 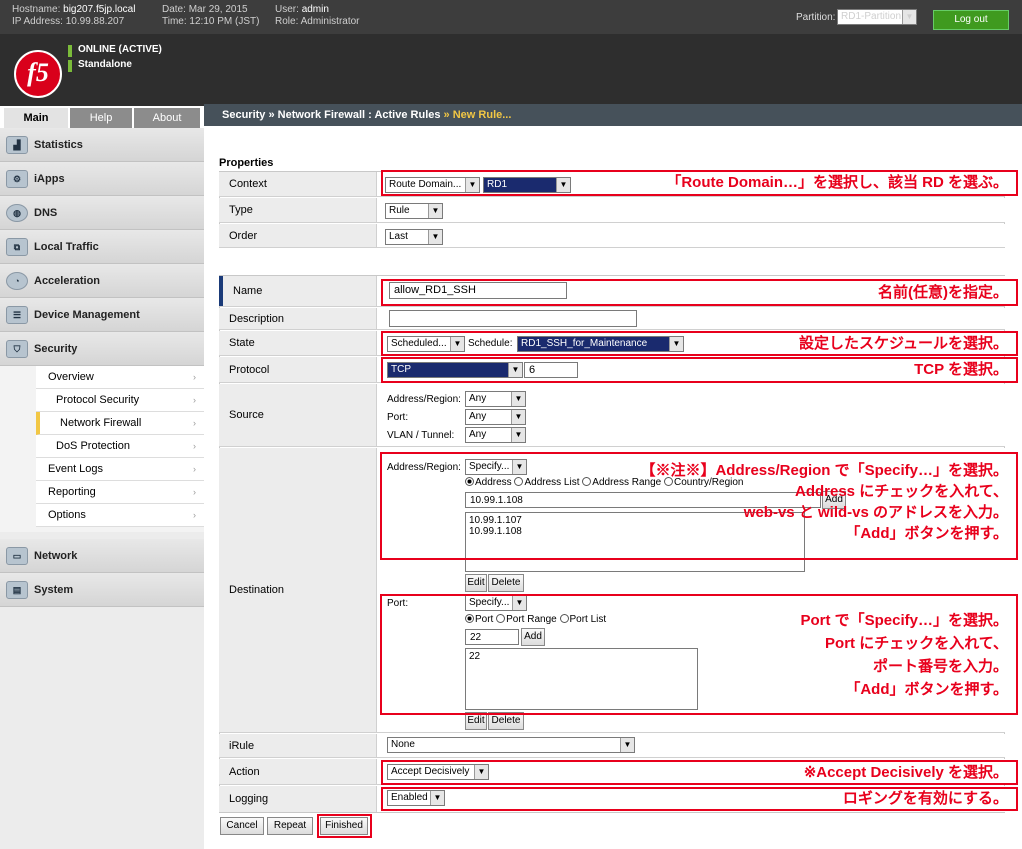 What do you see at coordinates (56, 349) in the screenshot?
I see `sidebar-item-label: Security` at bounding box center [56, 349].